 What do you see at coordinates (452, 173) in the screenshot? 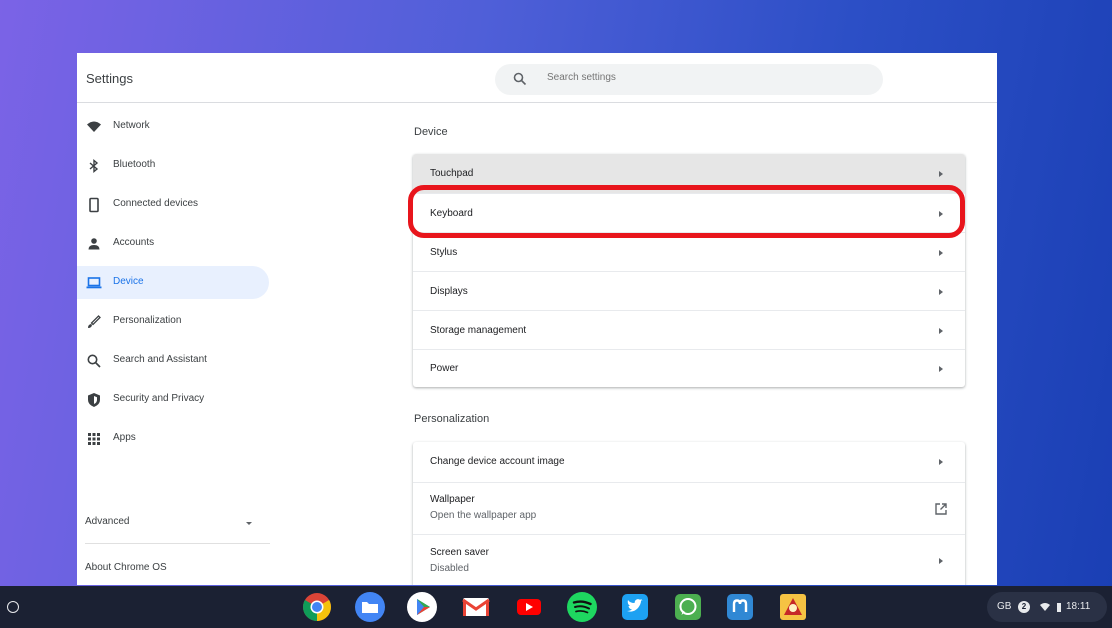
I see `row-label: Touchpad` at bounding box center [452, 173].